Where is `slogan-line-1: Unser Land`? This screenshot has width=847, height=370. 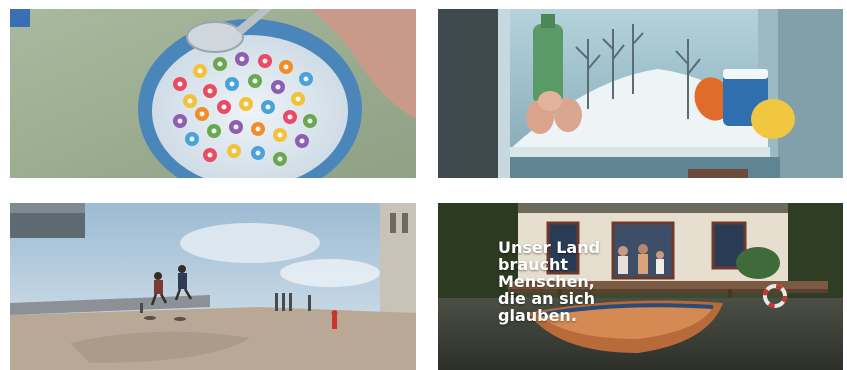 slogan-line-1: Unser Land is located at coordinates (549, 247).